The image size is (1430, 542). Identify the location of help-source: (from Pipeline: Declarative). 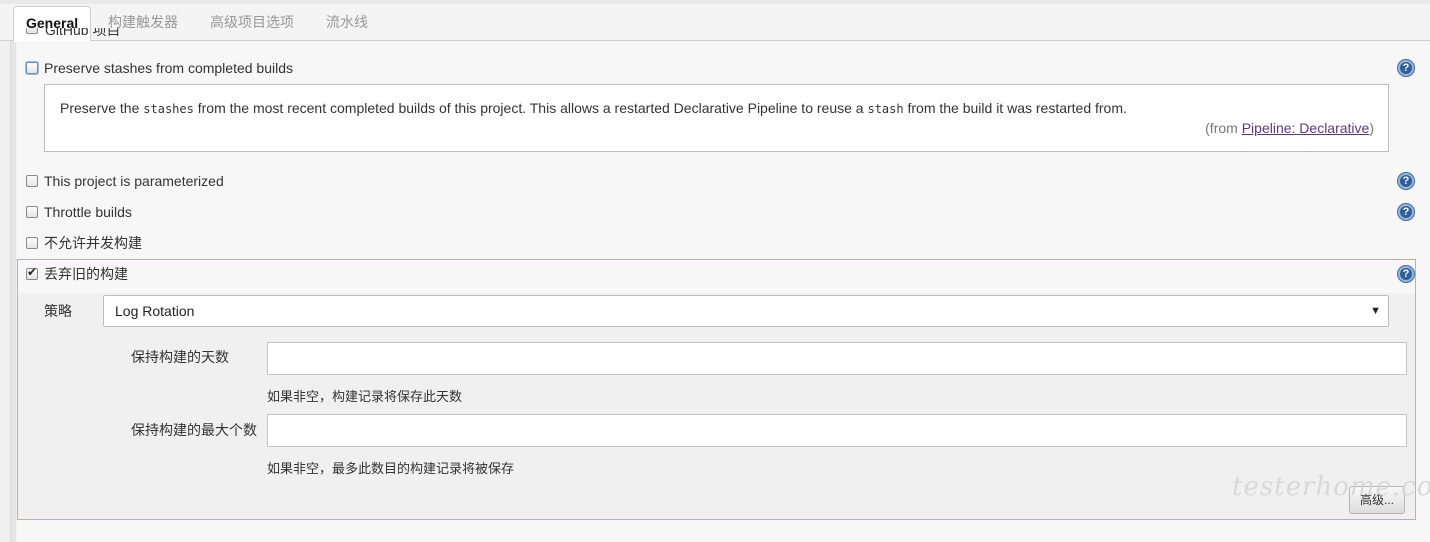
(1289, 128).